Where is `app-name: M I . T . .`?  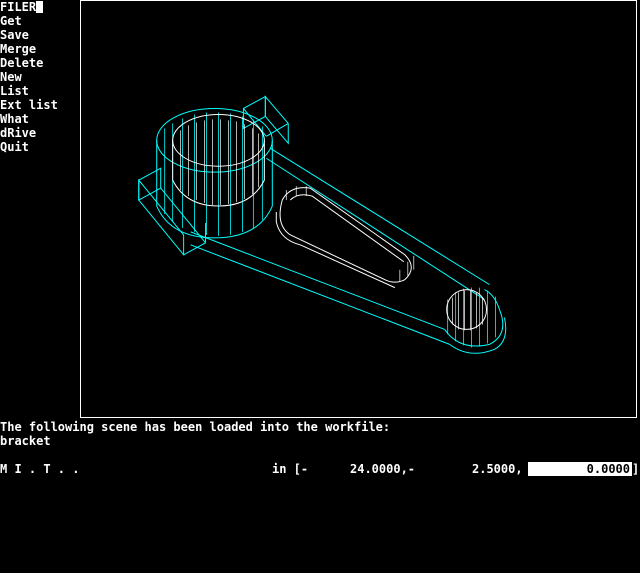
app-name: M I . T . . is located at coordinates (40, 469).